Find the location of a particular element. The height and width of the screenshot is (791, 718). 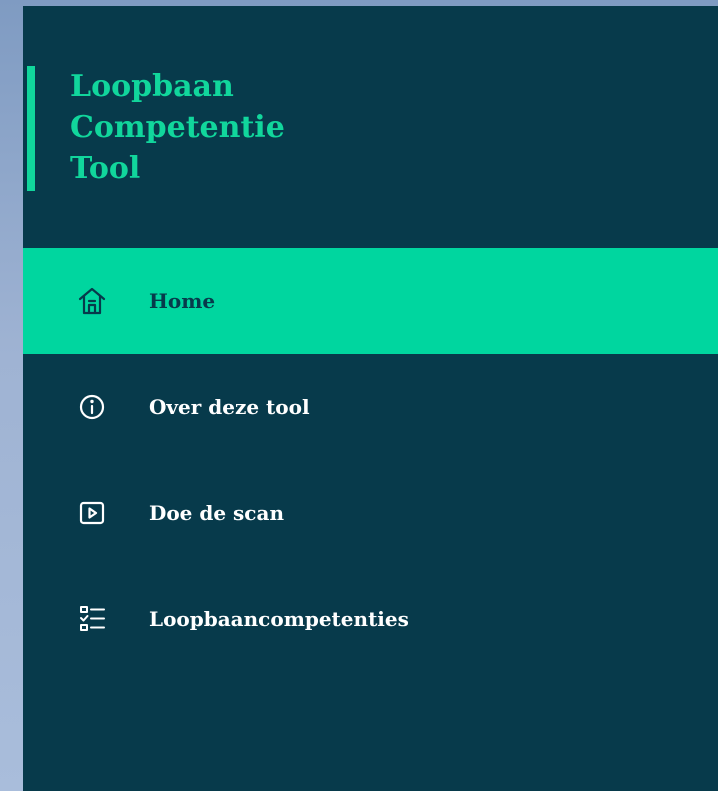

nav-item-over-deze-tool: Over deze tool is located at coordinates (370, 407).